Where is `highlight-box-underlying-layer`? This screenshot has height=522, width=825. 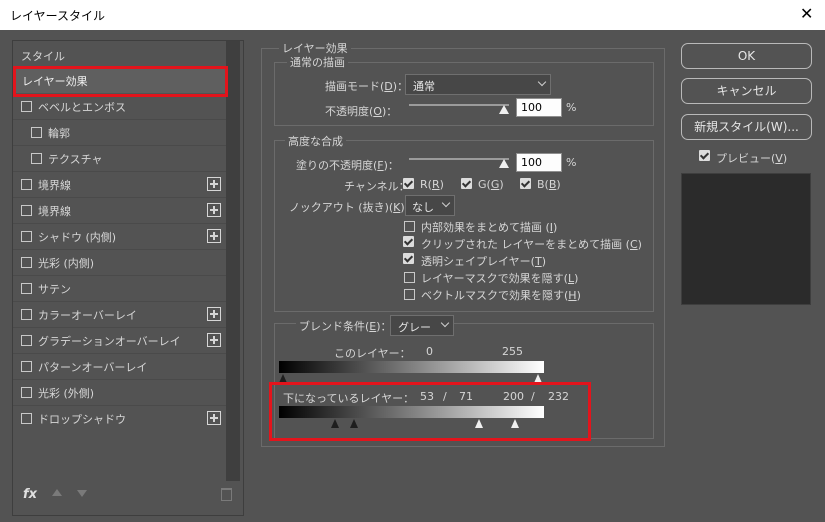
highlight-box-underlying-layer is located at coordinates (430, 411).